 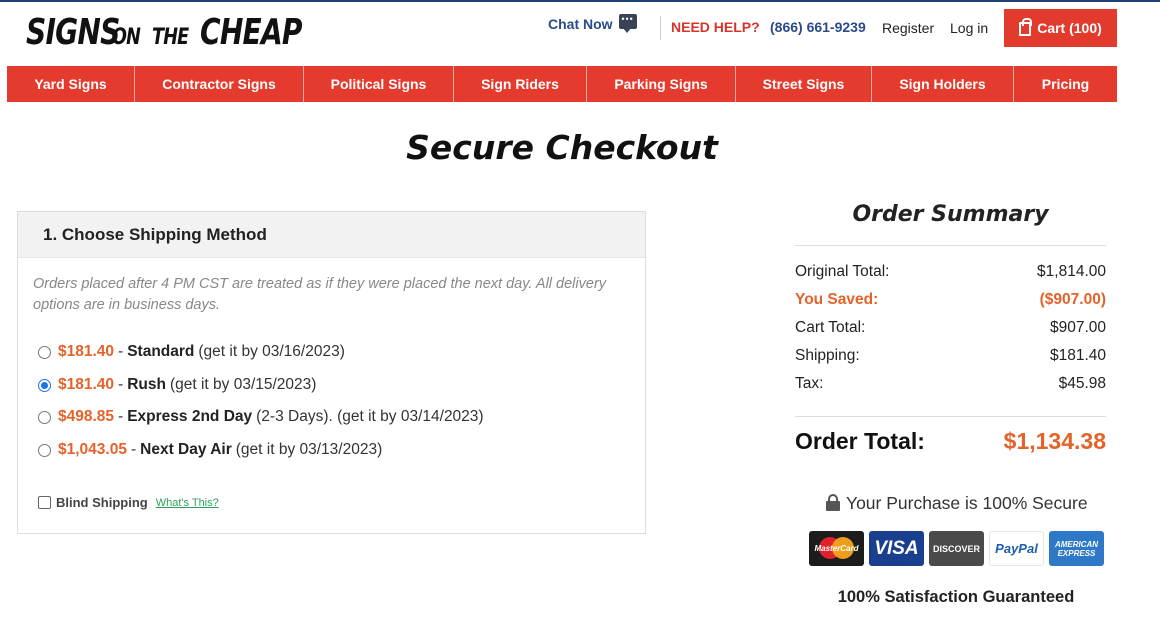 I want to click on site-logo: SIGNS ON THE CHEAP, so click(x=168, y=34).